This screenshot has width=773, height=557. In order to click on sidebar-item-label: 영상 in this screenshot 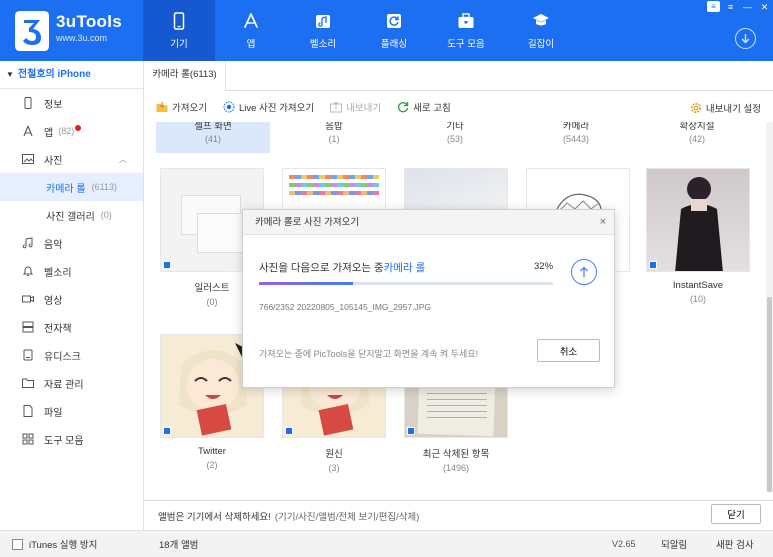, I will do `click(53, 301)`.